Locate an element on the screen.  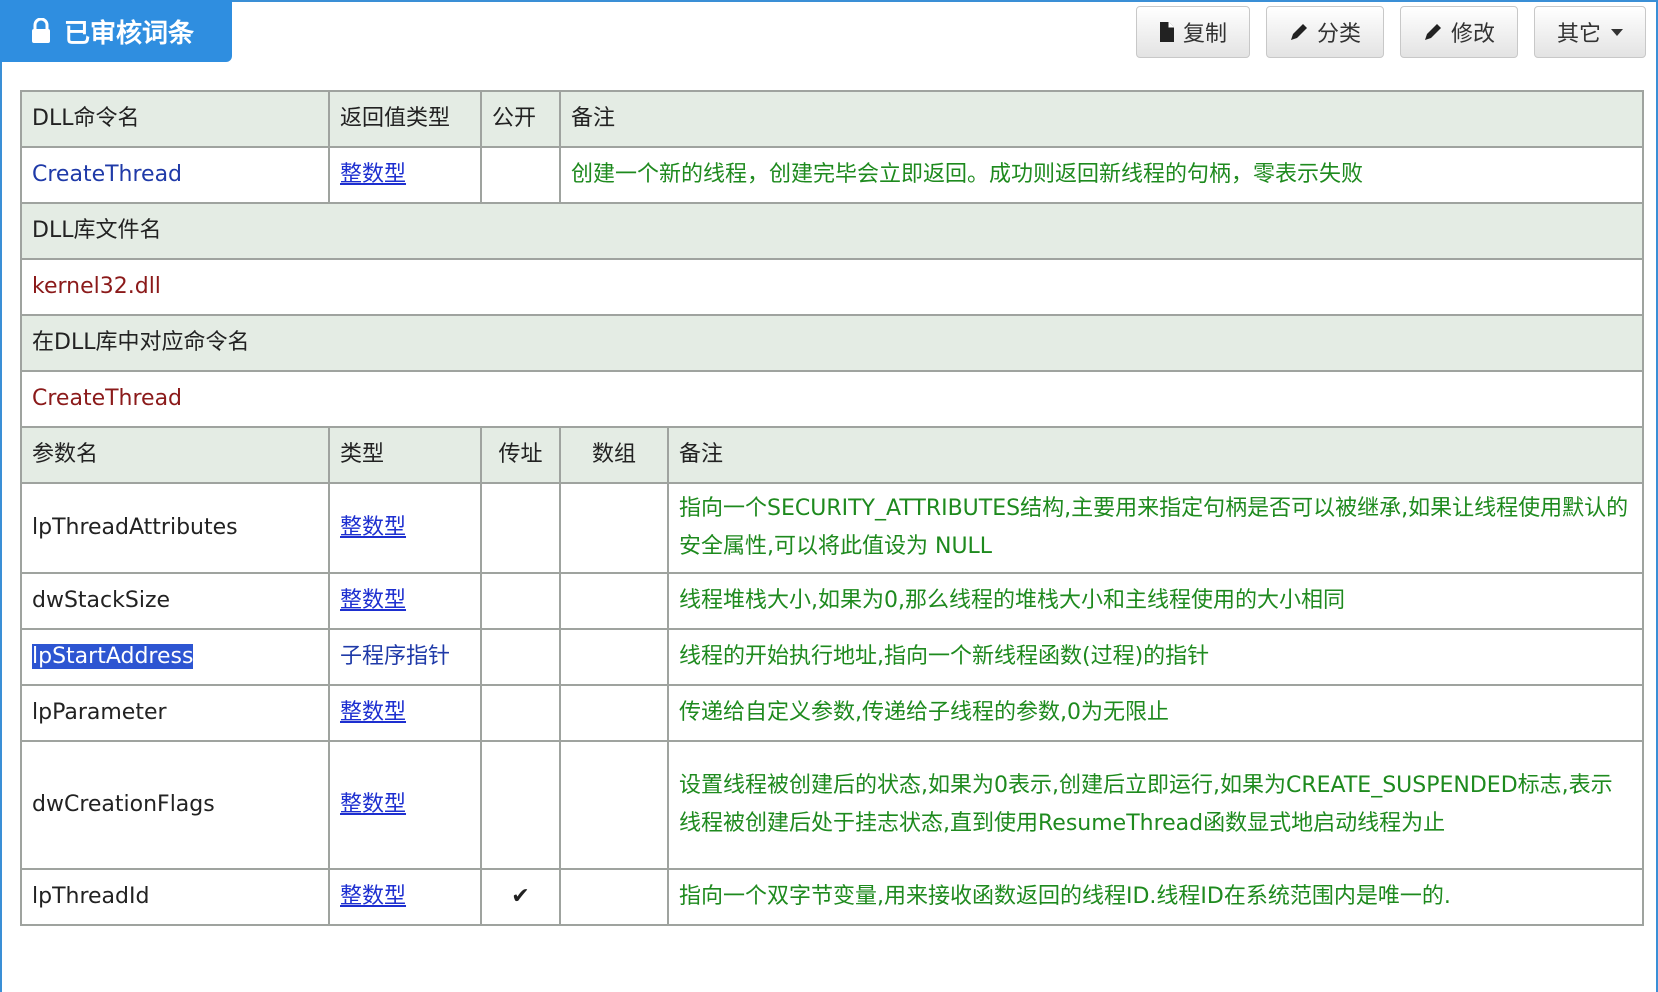
lib-label: DLL库文件名 is located at coordinates (832, 231).